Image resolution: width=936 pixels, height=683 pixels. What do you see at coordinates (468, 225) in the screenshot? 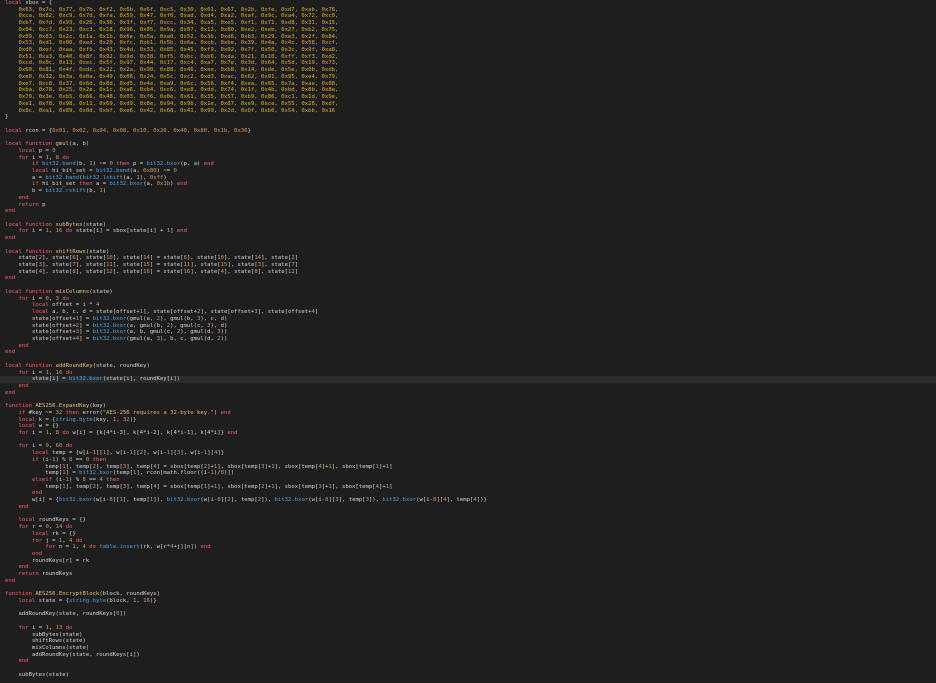
I see `code-line: local function subBytes(state)` at bounding box center [468, 225].